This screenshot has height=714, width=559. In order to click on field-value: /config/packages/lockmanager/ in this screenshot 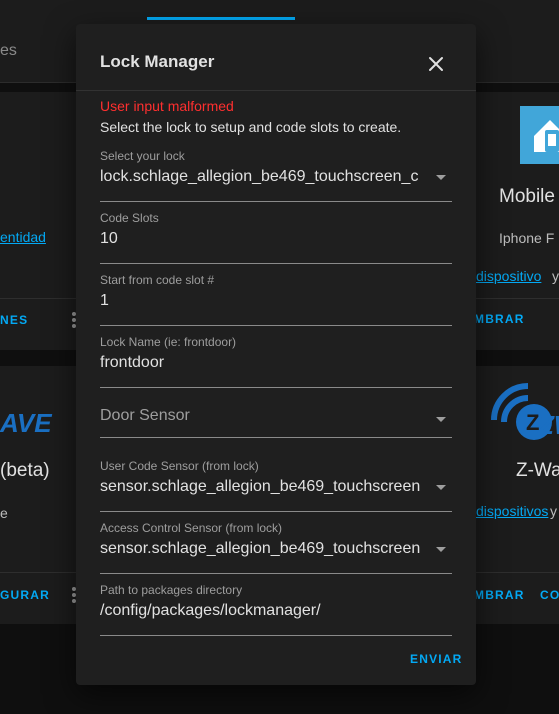, I will do `click(210, 610)`.